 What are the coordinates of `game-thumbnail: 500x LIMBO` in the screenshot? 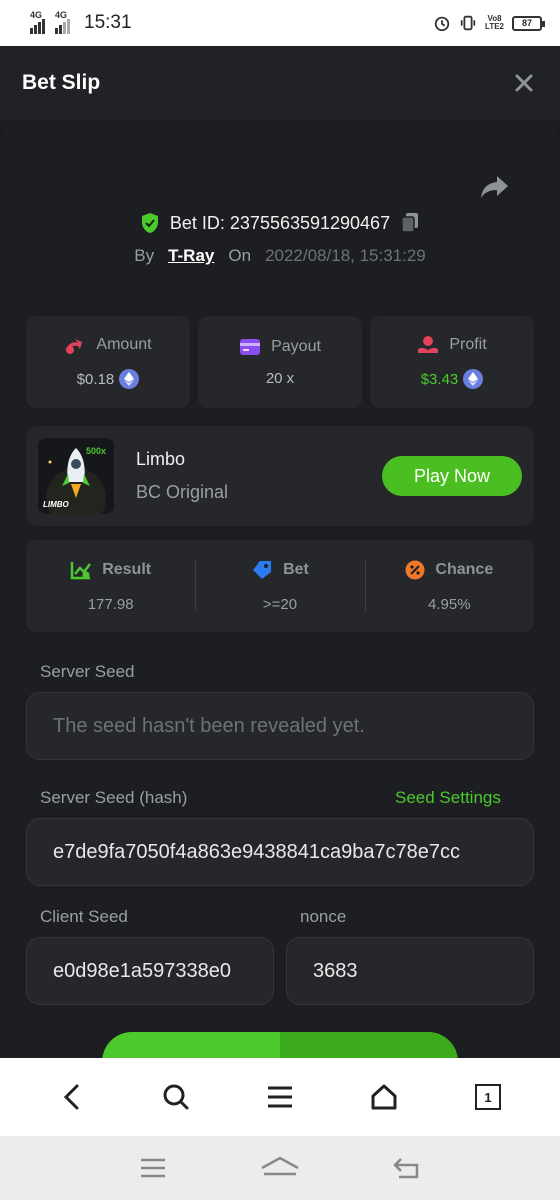 It's located at (76, 476).